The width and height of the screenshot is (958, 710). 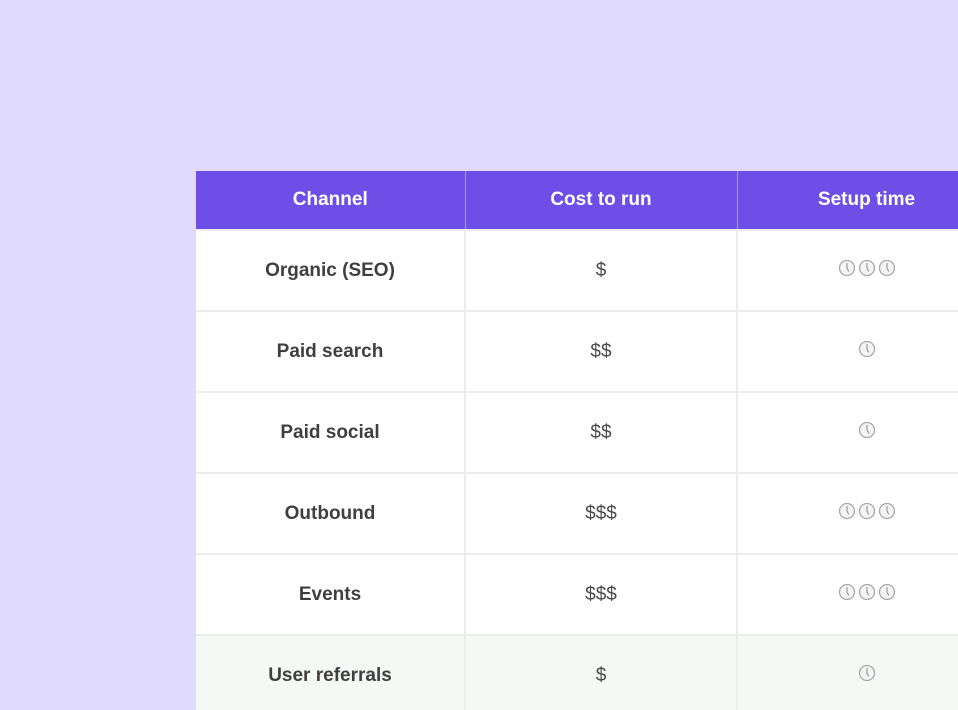 What do you see at coordinates (331, 270) in the screenshot?
I see `channel-cell: Organic (SEO)` at bounding box center [331, 270].